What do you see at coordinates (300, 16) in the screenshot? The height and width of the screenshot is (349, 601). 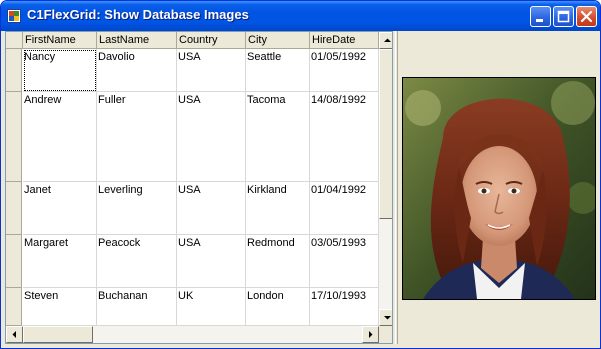 I see `title-bar: C1FlexGrid: Show Database Images` at bounding box center [300, 16].